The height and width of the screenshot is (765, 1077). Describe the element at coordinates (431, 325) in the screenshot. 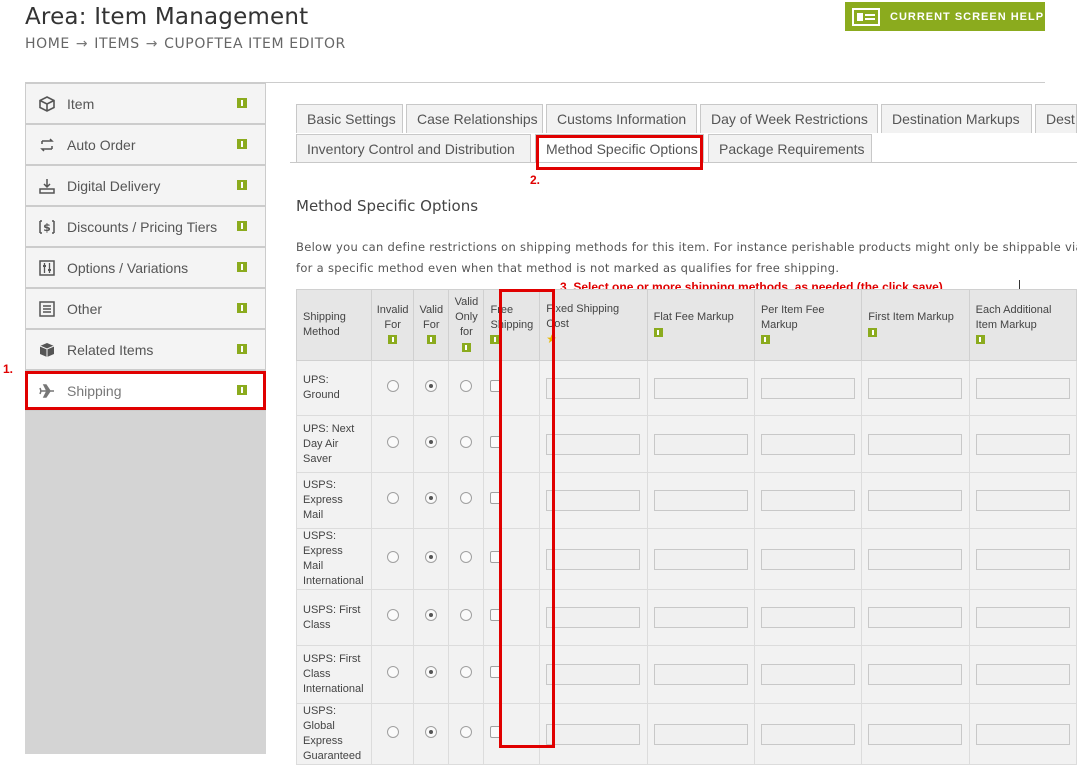

I see `header-valid-for: Valid For` at that location.